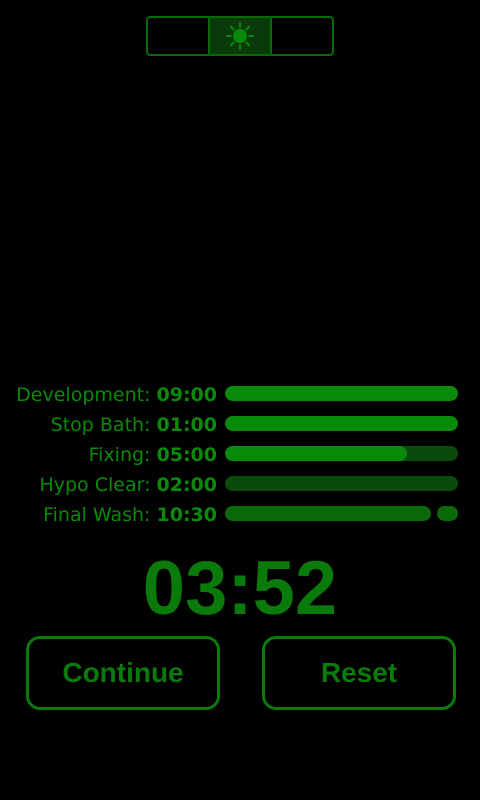 The image size is (480, 800). What do you see at coordinates (359, 673) in the screenshot?
I see `reset-button: Reset` at bounding box center [359, 673].